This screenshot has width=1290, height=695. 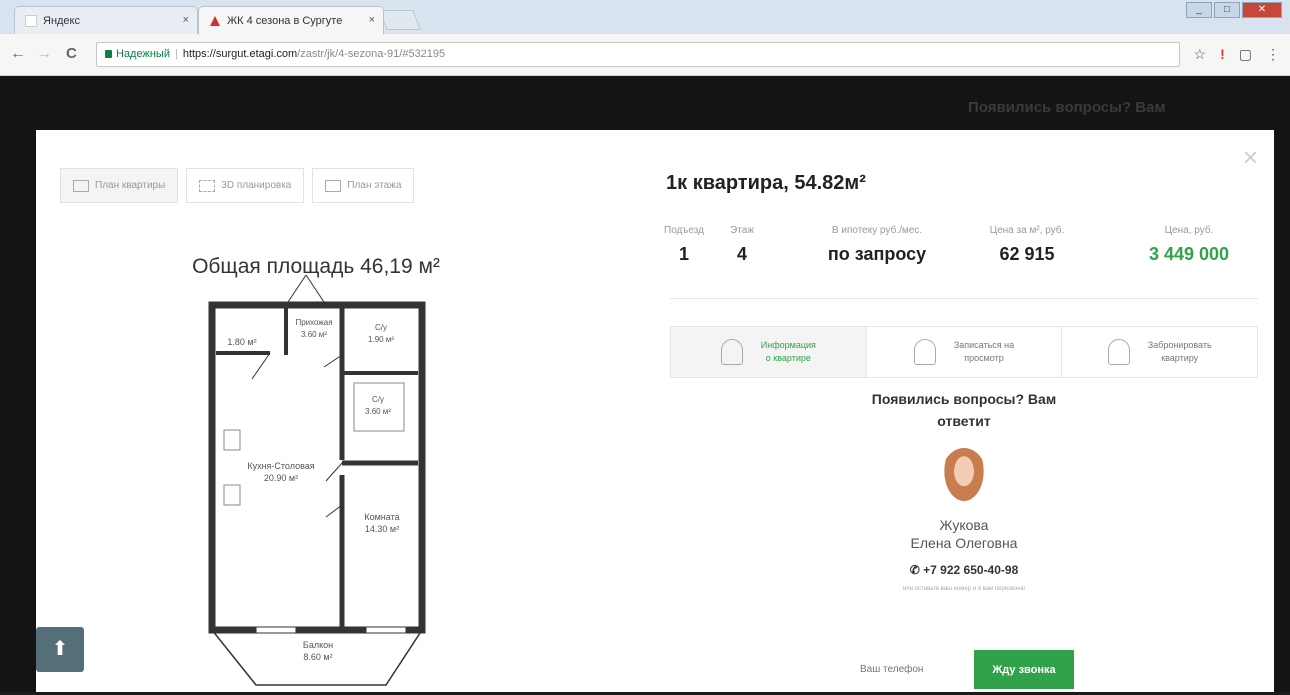 I want to click on room-name-wc2: С/у, so click(x=378, y=399).